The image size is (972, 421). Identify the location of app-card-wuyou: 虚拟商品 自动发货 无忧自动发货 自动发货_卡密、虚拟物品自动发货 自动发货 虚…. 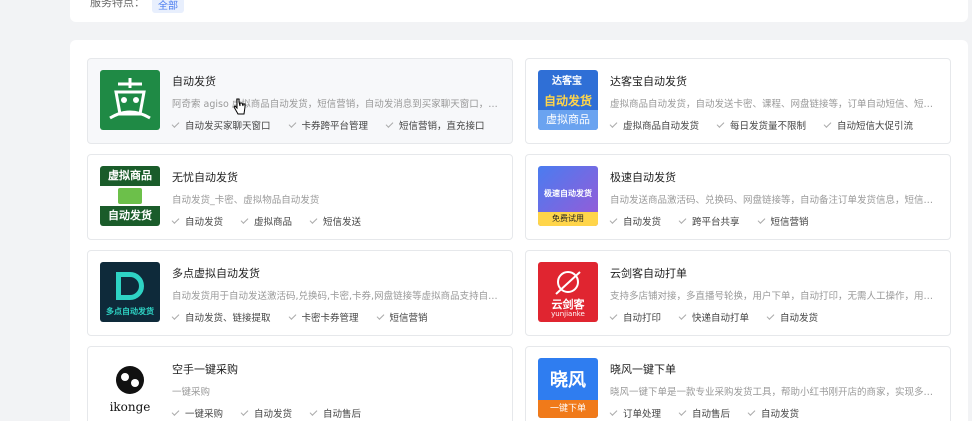
(300, 197).